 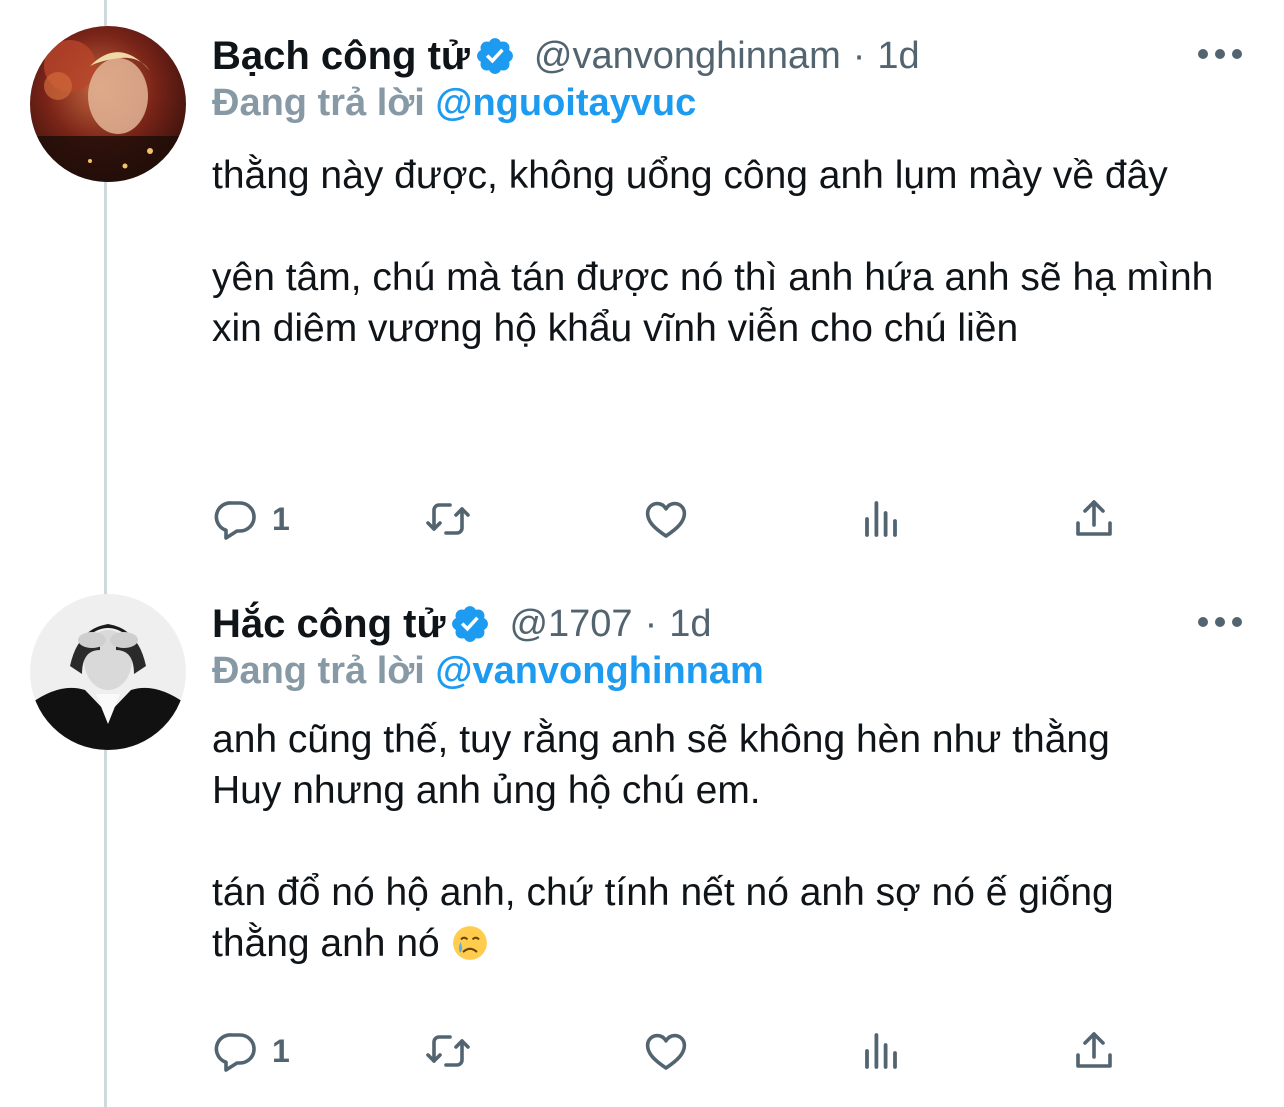 I want to click on reply-handle-link: @nguoitayvuc, so click(x=565, y=103).